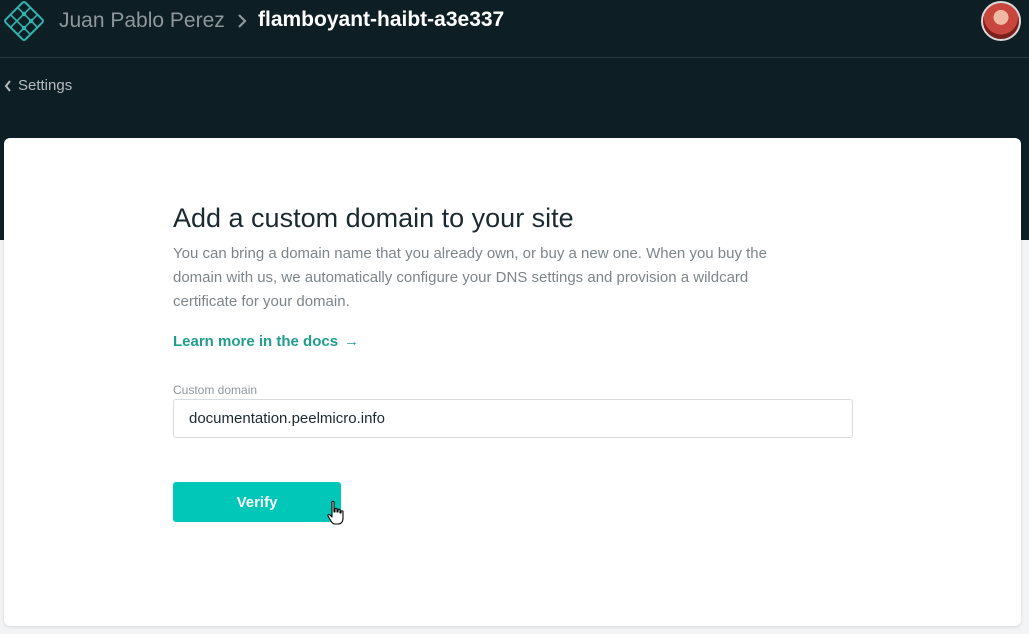  I want to click on docs-link-label: Learn more in the docs, so click(256, 341).